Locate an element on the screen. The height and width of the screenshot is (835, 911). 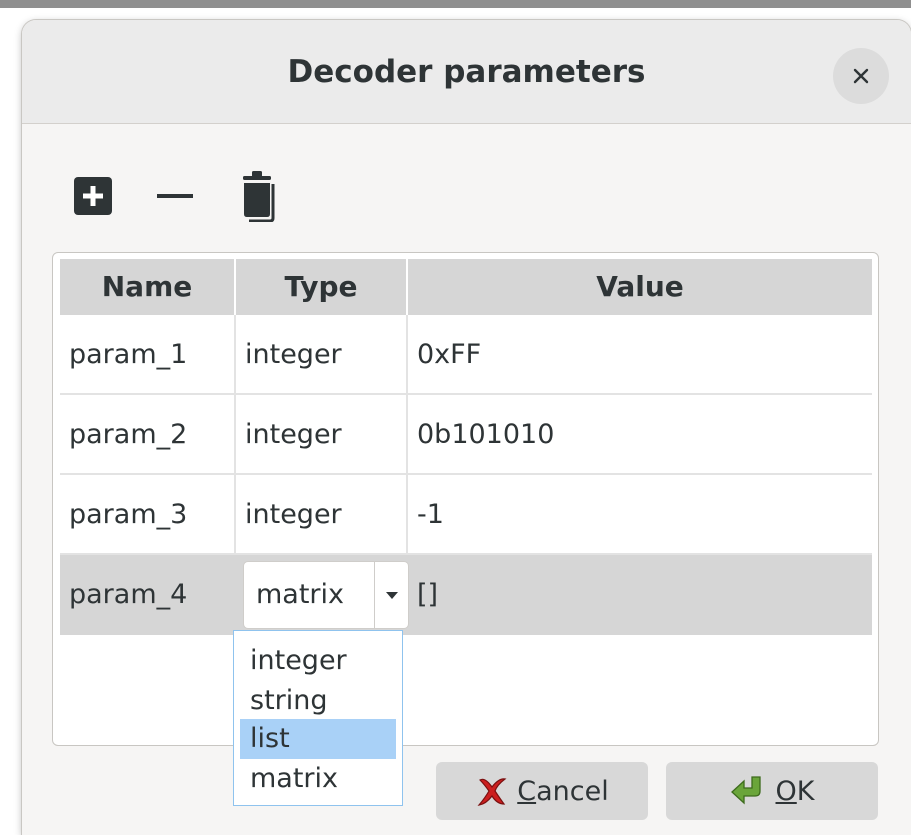
cell-name: param_4 is located at coordinates (148, 595).